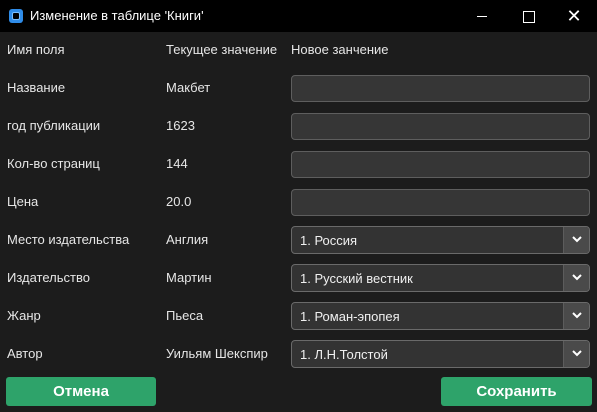 Image resolution: width=597 pixels, height=412 pixels. I want to click on year-input, so click(440, 126).